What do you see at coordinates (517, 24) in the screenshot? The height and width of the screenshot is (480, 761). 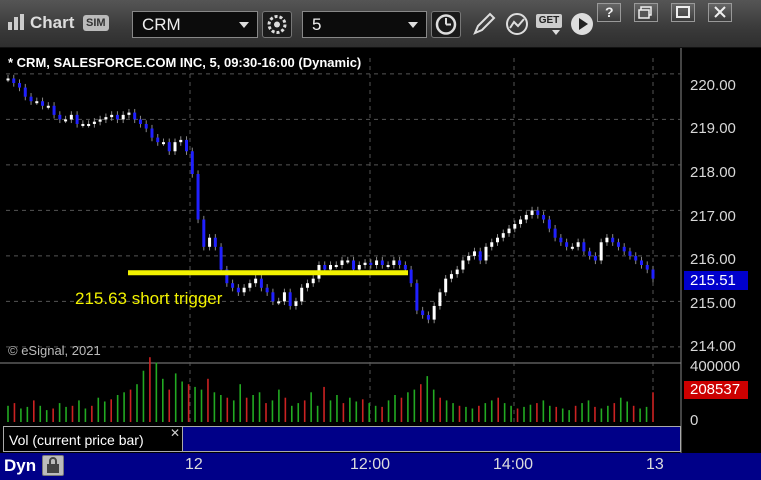 I see `study-icon` at bounding box center [517, 24].